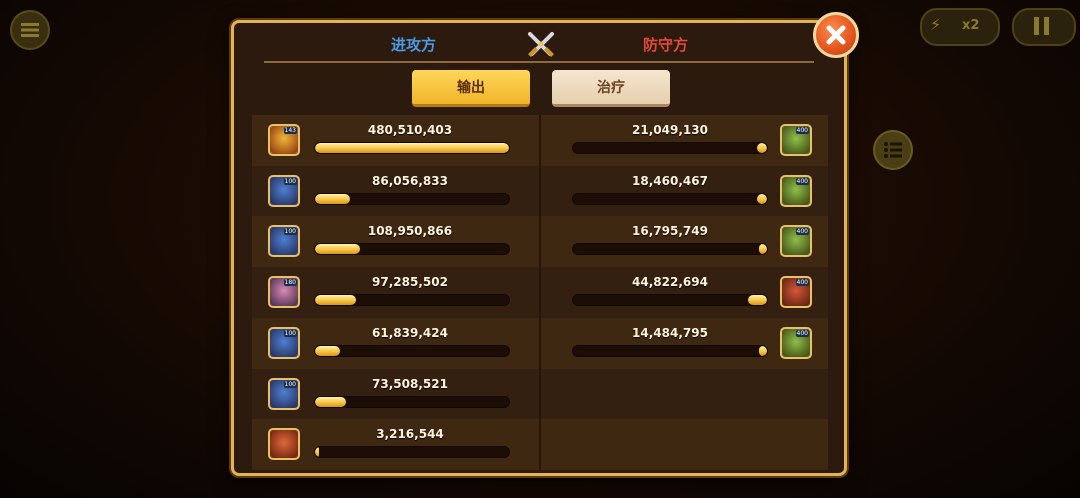 The image size is (1080, 498). I want to click on stats-row: 143 480,510,403 400 21,049,130, so click(540, 140).